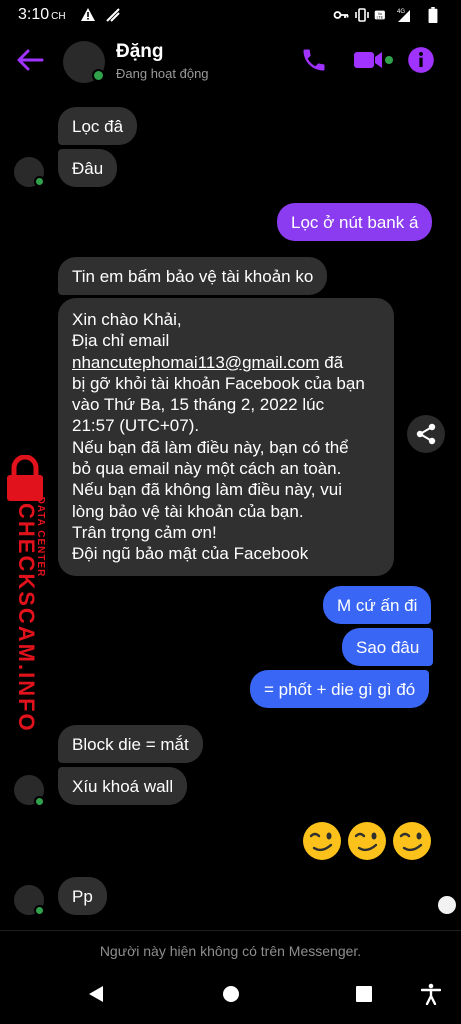 Image resolution: width=461 pixels, height=1024 pixels. I want to click on share-icon, so click(426, 434).